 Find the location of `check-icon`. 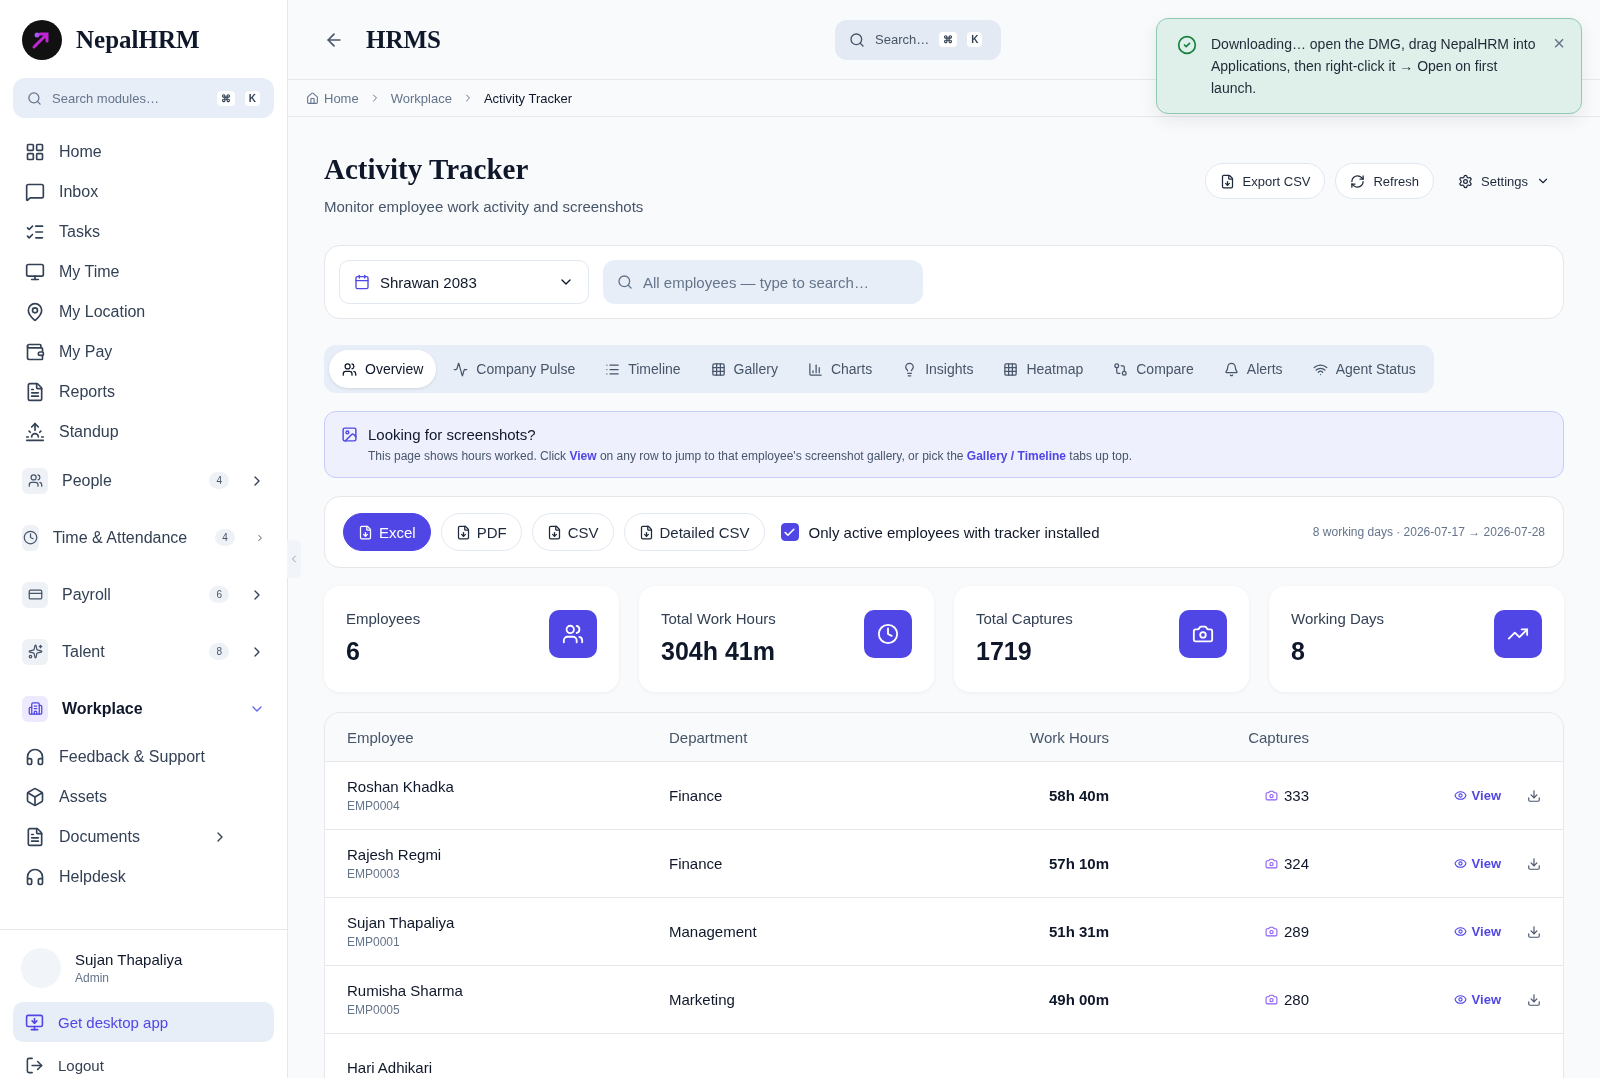

check-icon is located at coordinates (790, 532).